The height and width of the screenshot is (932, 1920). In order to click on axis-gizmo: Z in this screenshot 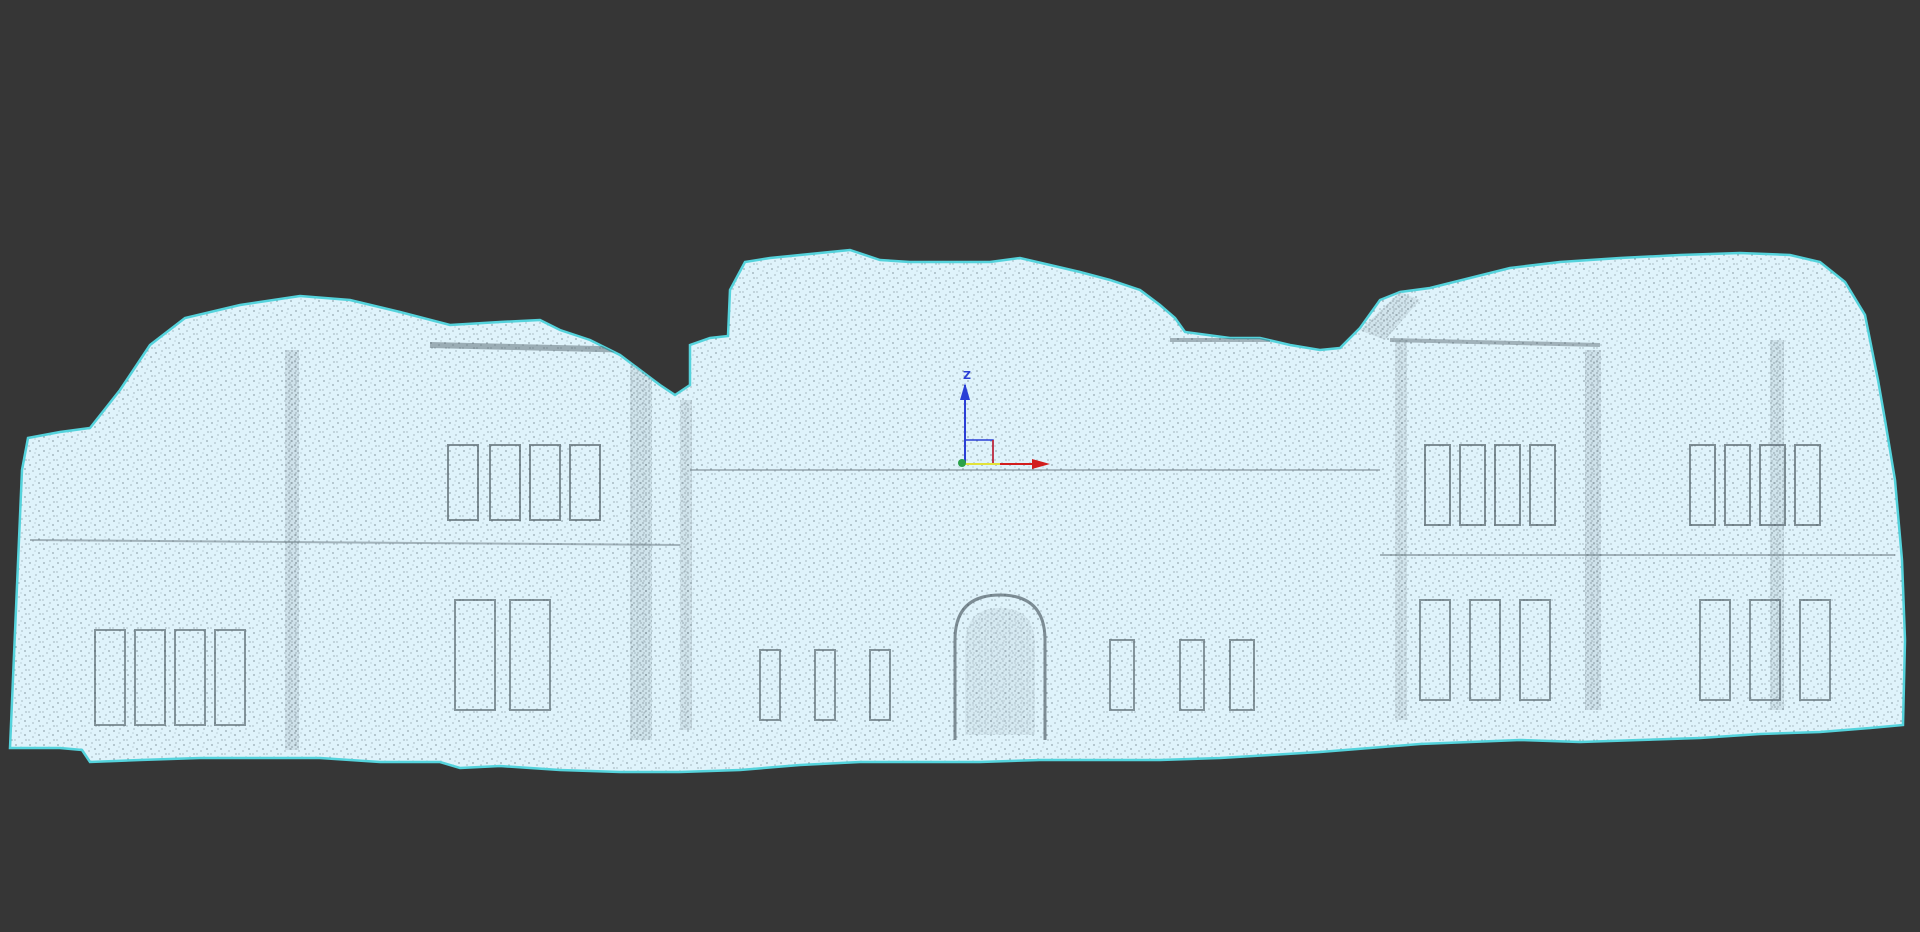, I will do `click(1005, 425)`.